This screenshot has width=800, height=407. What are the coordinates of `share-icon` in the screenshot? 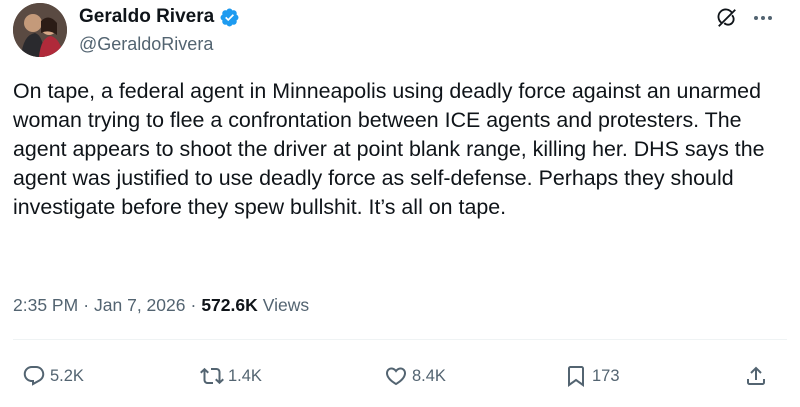 It's located at (756, 375).